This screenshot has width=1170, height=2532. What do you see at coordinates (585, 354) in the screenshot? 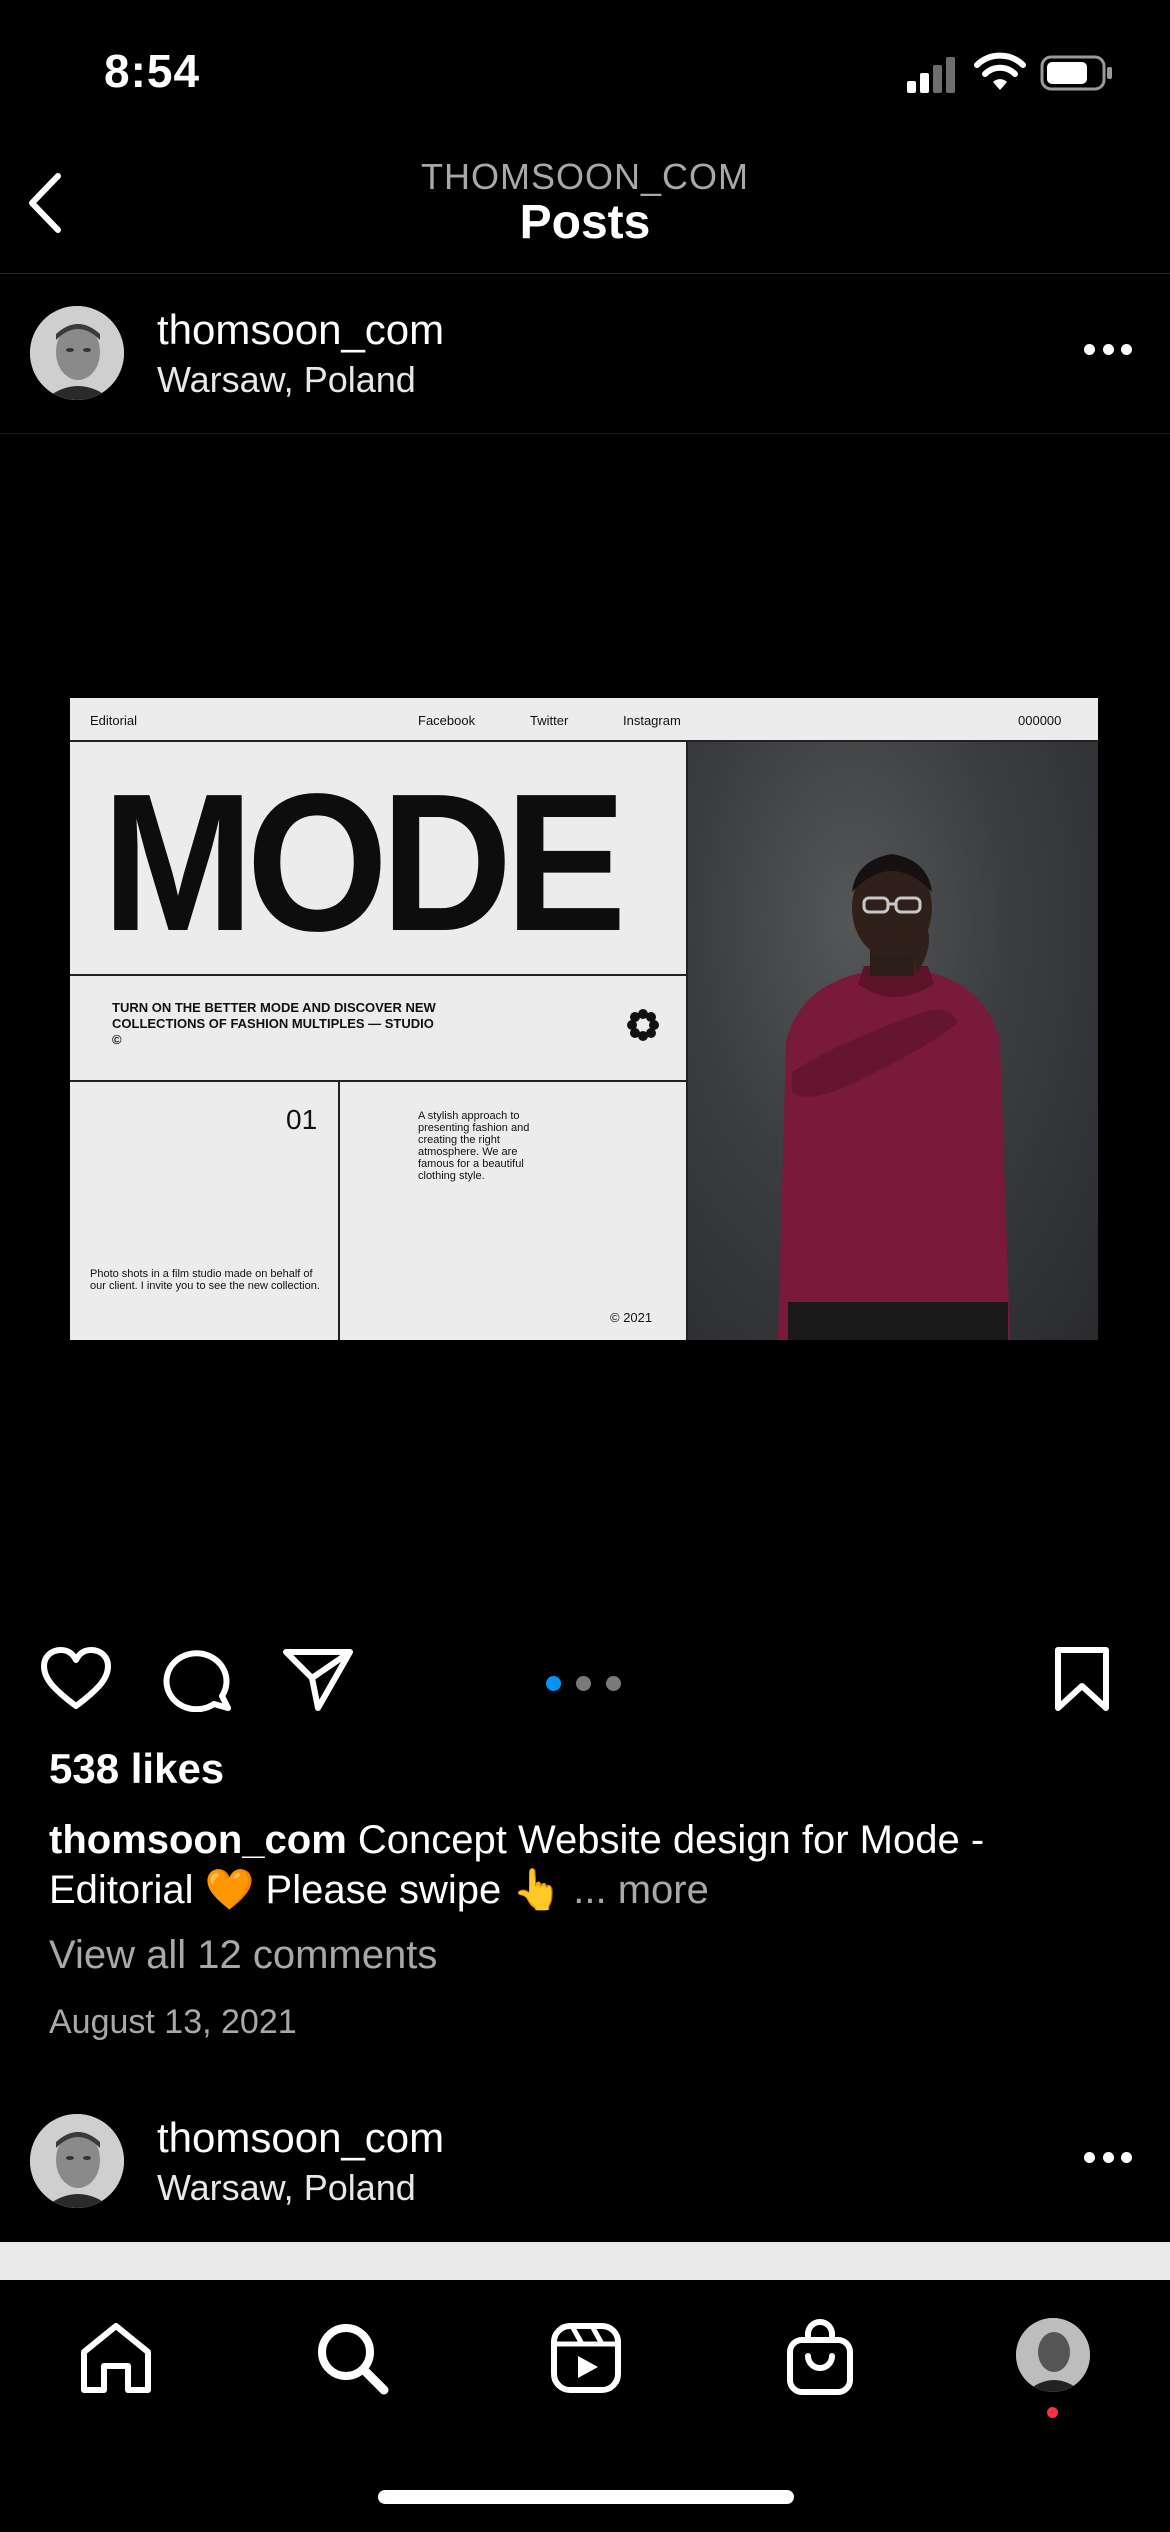
I see `post-header: thomsoon_com Warsaw, Poland` at bounding box center [585, 354].